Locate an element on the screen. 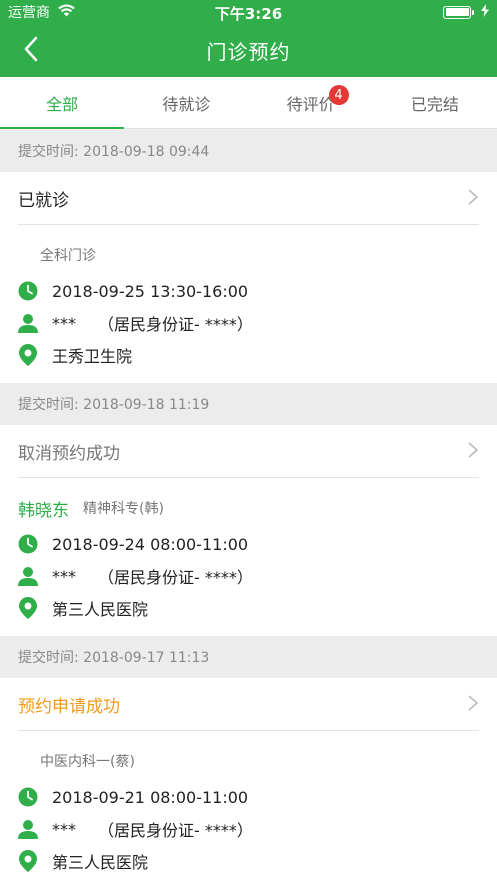  department-name: 精神科专(韩) is located at coordinates (123, 509).